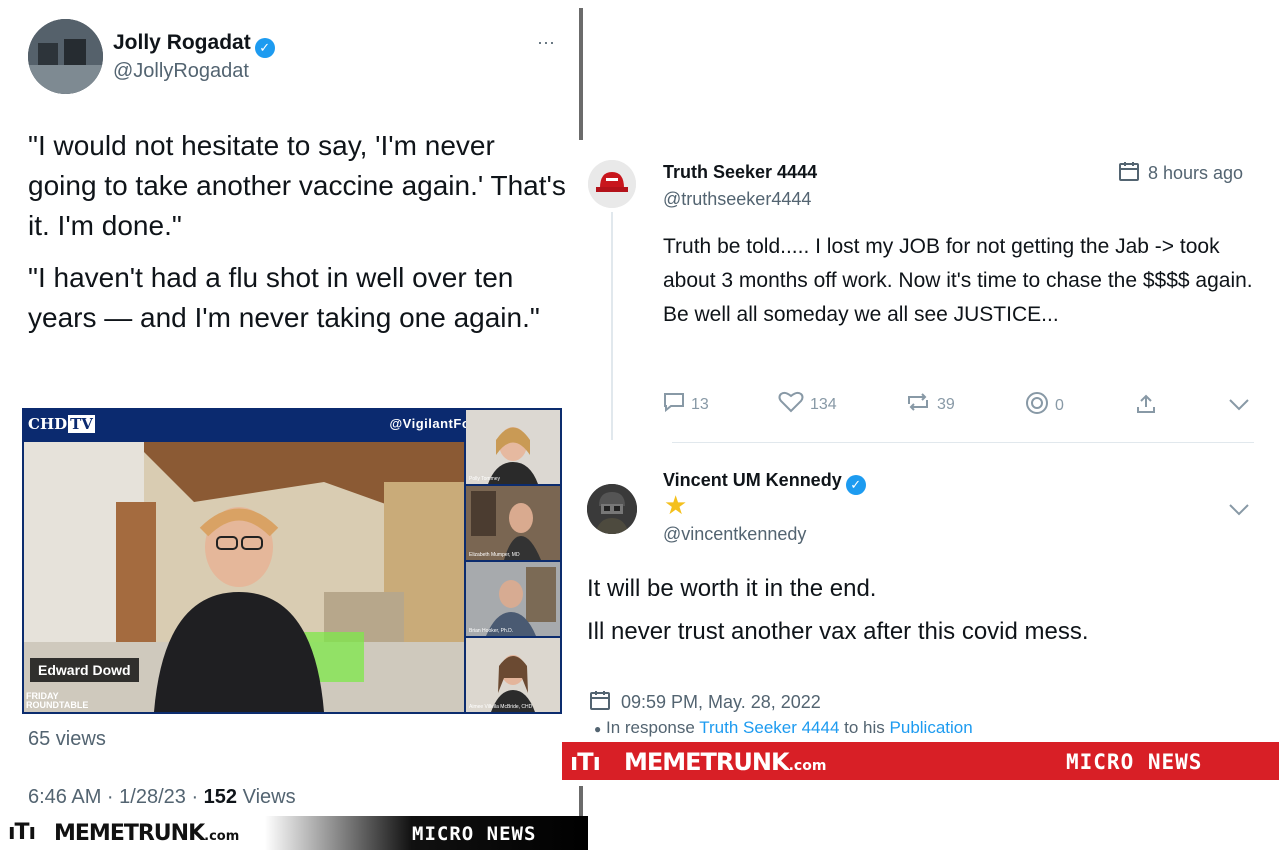 This screenshot has width=1280, height=852. I want to click on memetrunk-banner-left: ıTı MEMETRUNK.com MICRO NEWS, so click(294, 833).